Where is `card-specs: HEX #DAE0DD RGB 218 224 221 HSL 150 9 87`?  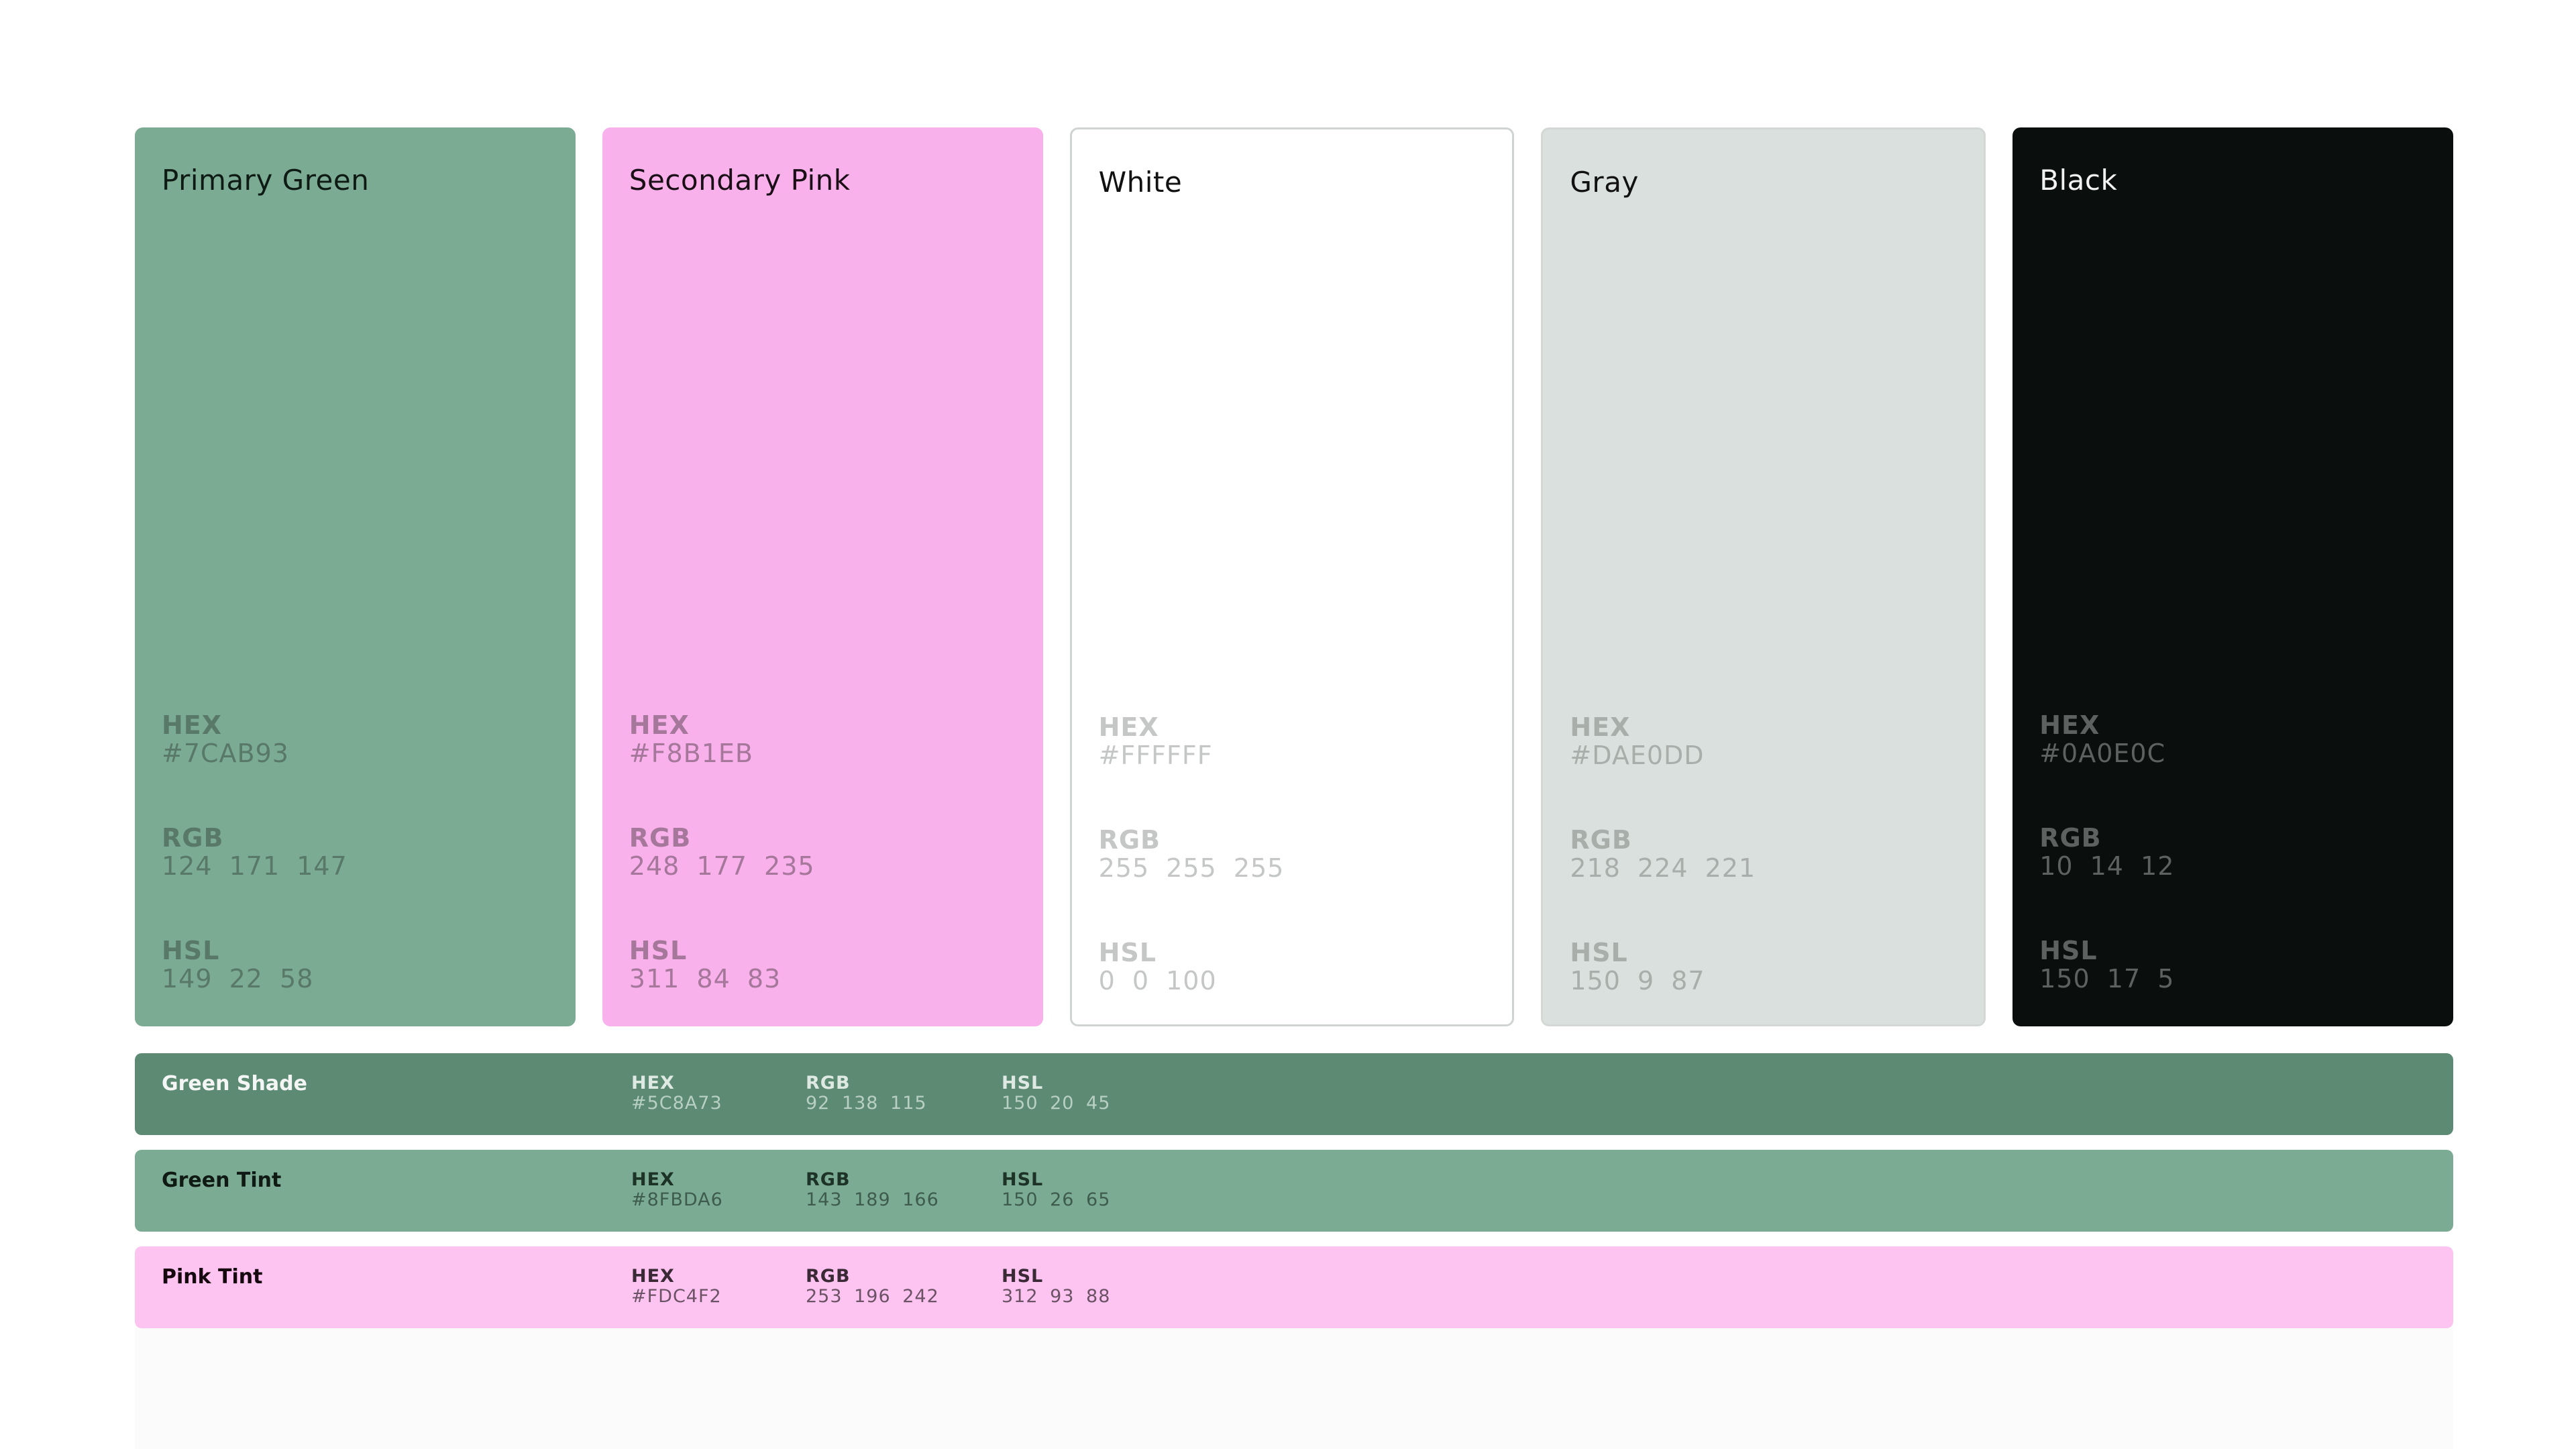 card-specs: HEX #DAE0DD RGB 218 224 221 HSL 150 9 87 is located at coordinates (1663, 868).